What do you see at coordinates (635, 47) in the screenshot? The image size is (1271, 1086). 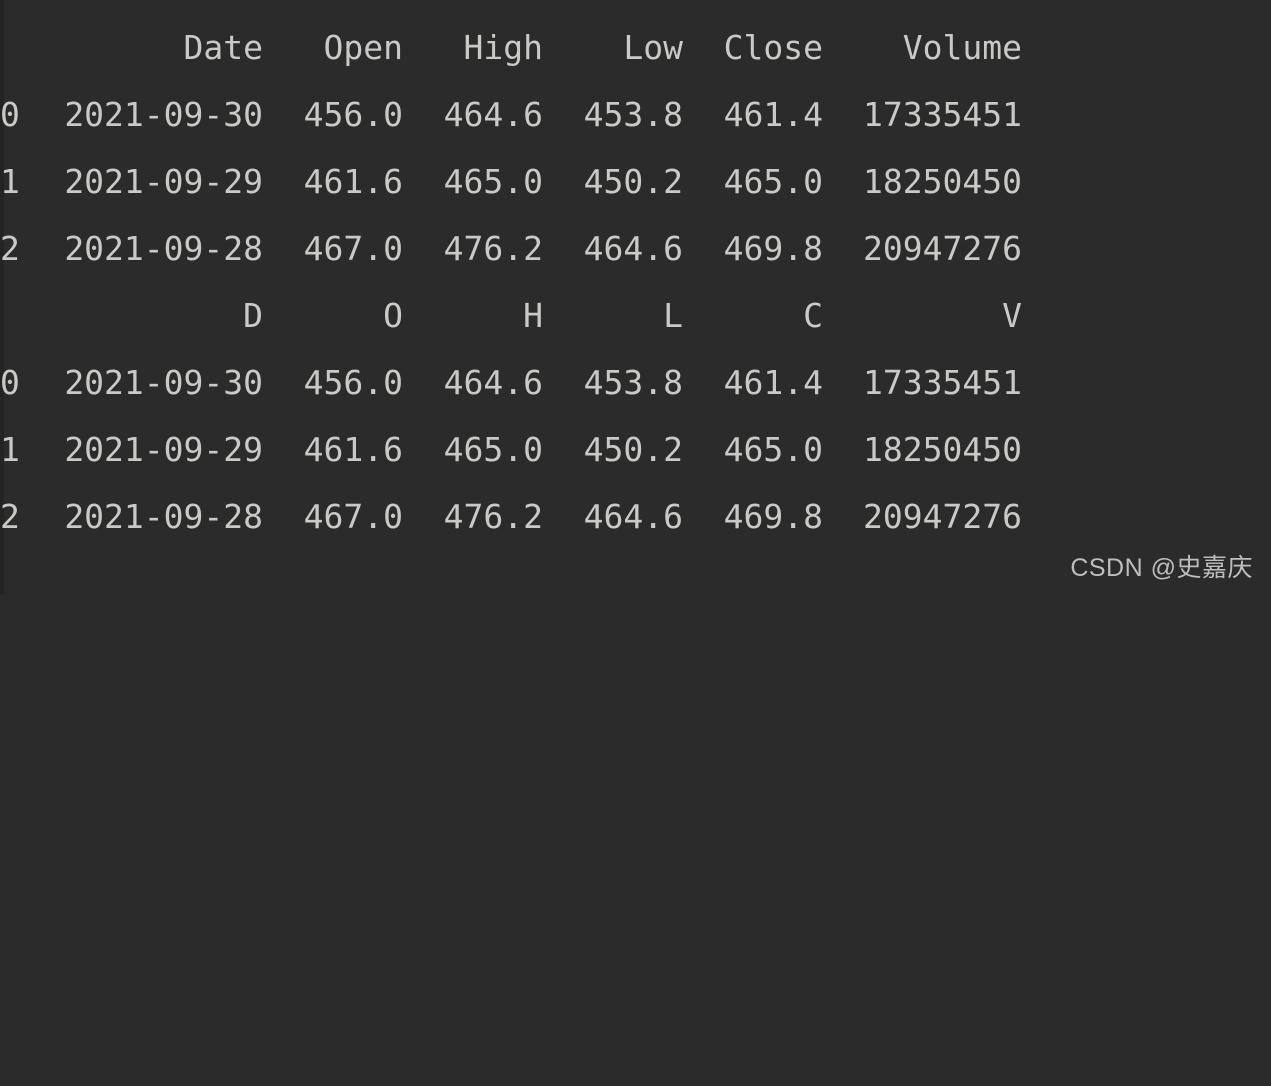 I see `table-header-row: Date Open High Low Close Volume` at bounding box center [635, 47].